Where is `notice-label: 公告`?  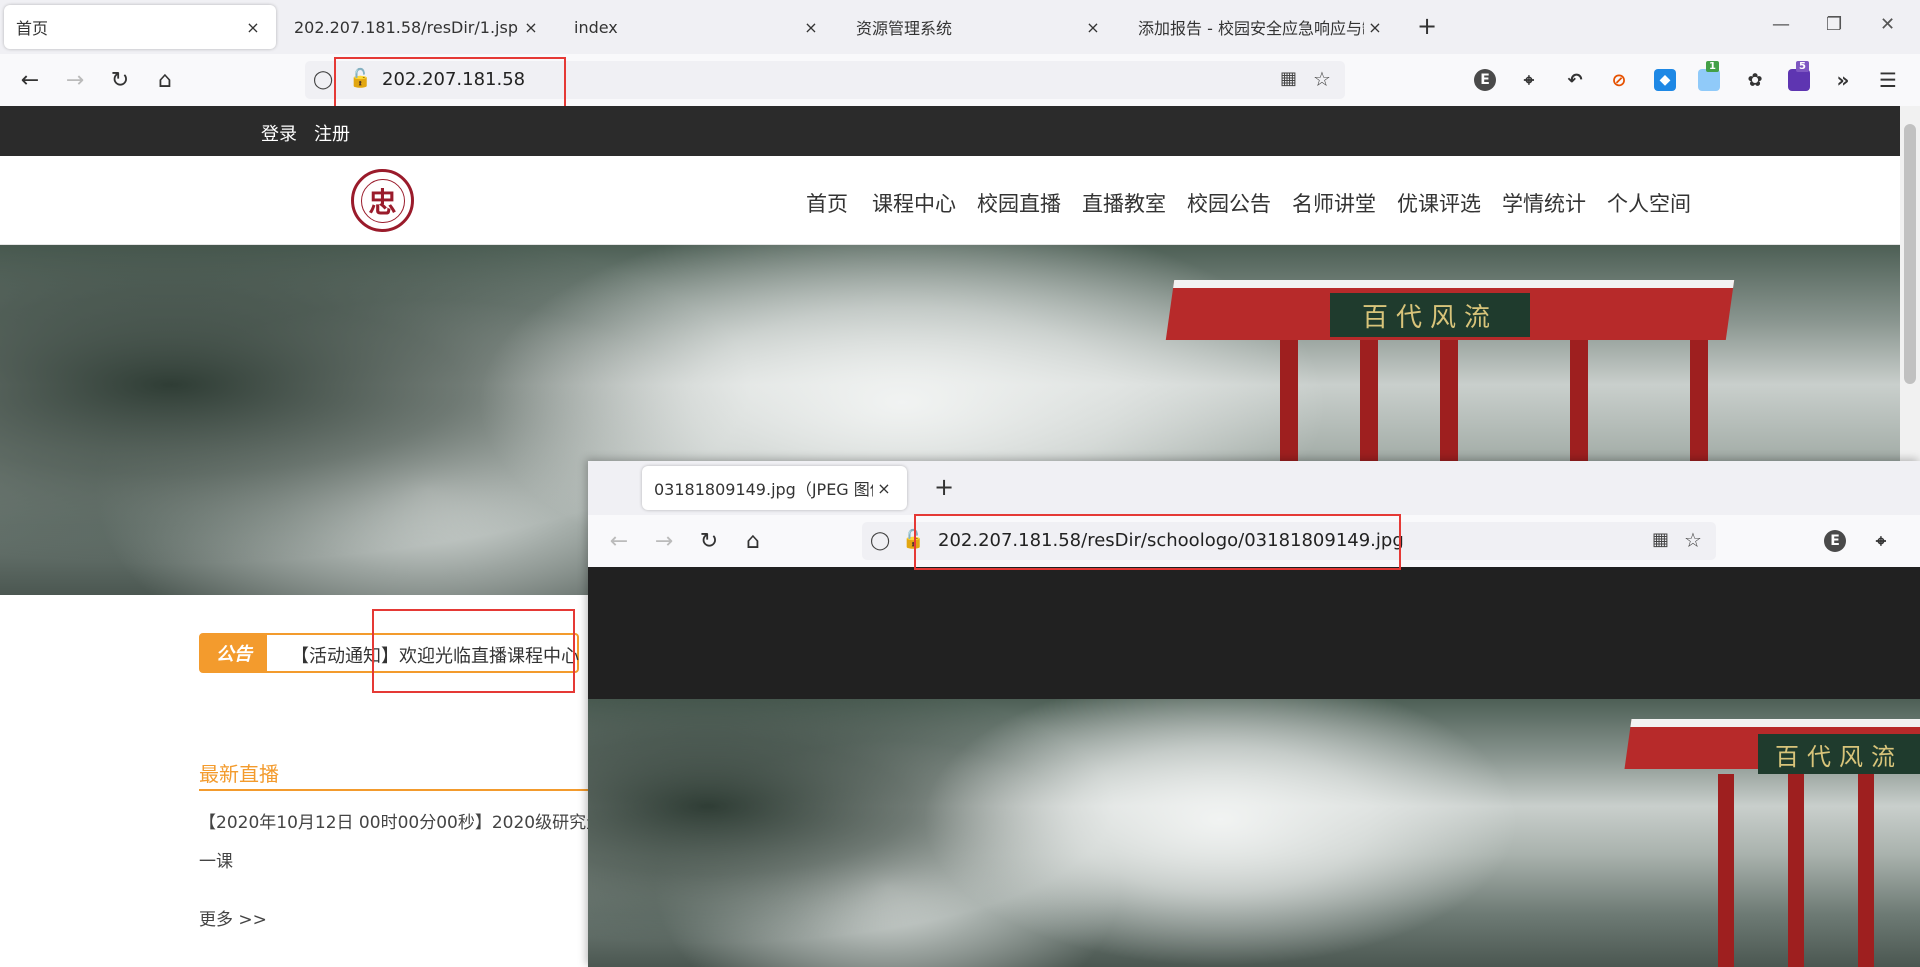 notice-label: 公告 is located at coordinates (234, 653).